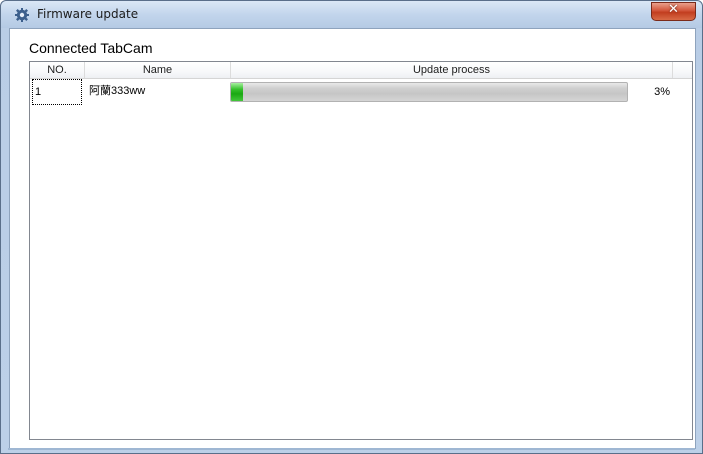 Image resolution: width=703 pixels, height=454 pixels. What do you see at coordinates (682, 70) in the screenshot?
I see `column-header-filler` at bounding box center [682, 70].